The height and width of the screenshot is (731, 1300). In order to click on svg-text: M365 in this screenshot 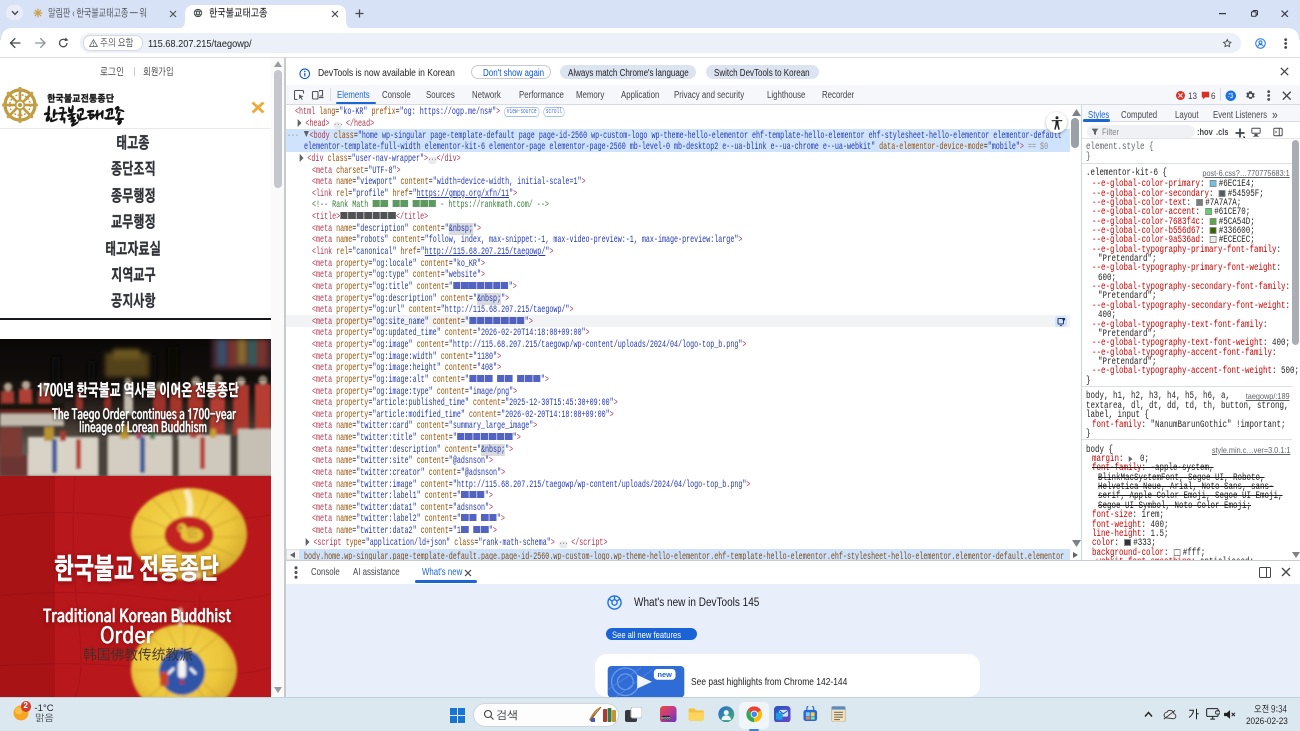, I will do `click(666, 718)`.